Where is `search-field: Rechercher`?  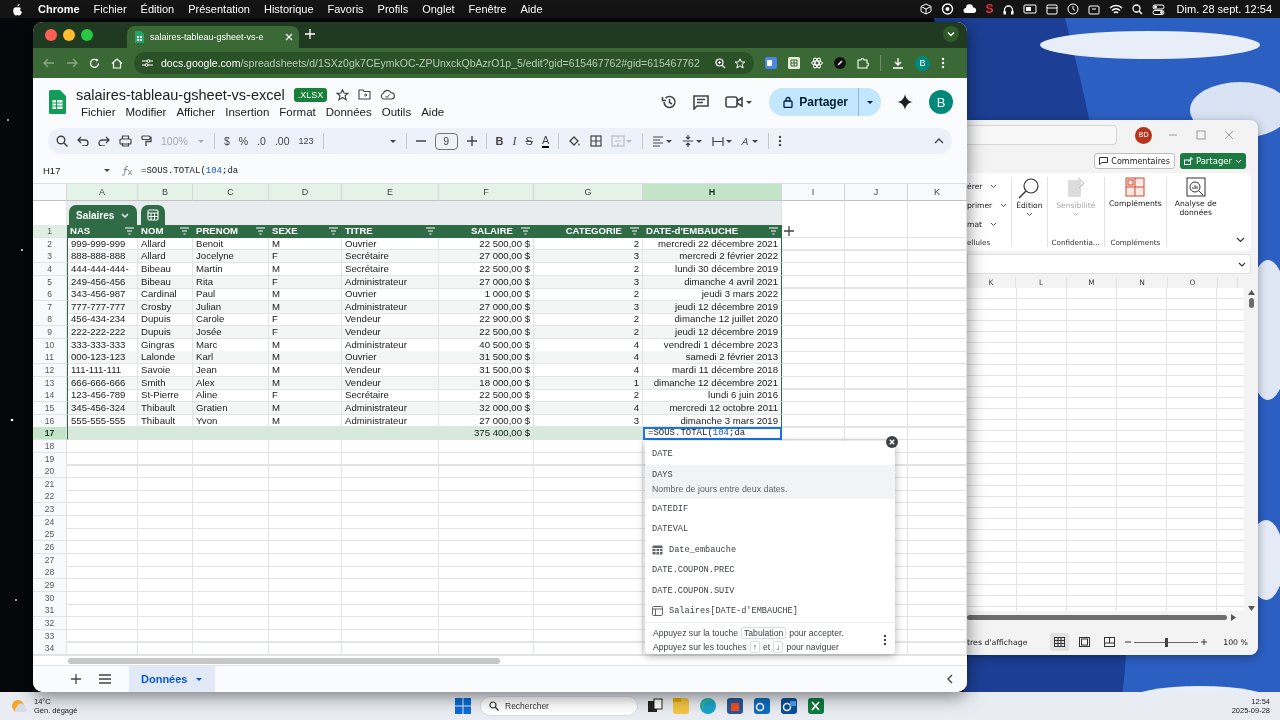 search-field: Rechercher is located at coordinates (559, 706).